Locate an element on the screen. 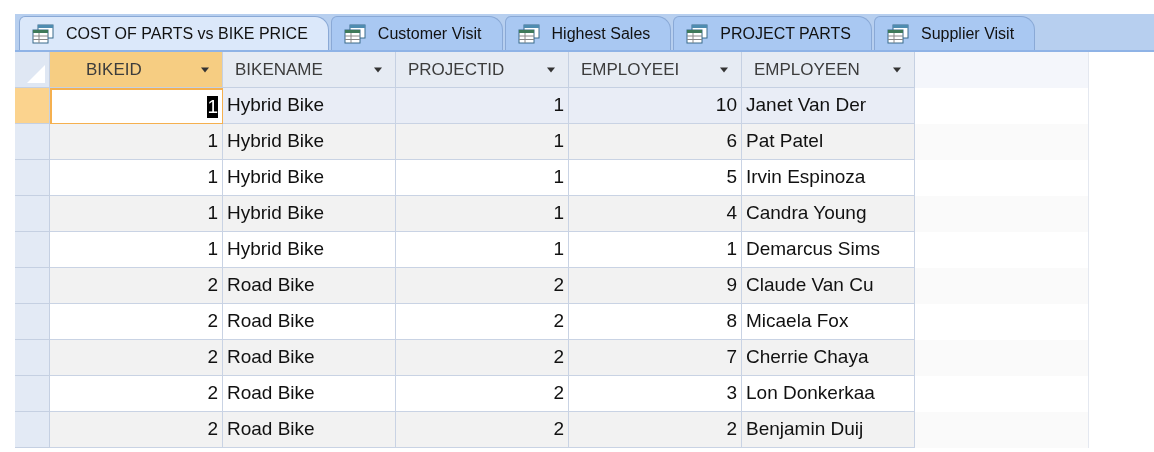 The image size is (1154, 452). tab: Highest Sales is located at coordinates (588, 33).